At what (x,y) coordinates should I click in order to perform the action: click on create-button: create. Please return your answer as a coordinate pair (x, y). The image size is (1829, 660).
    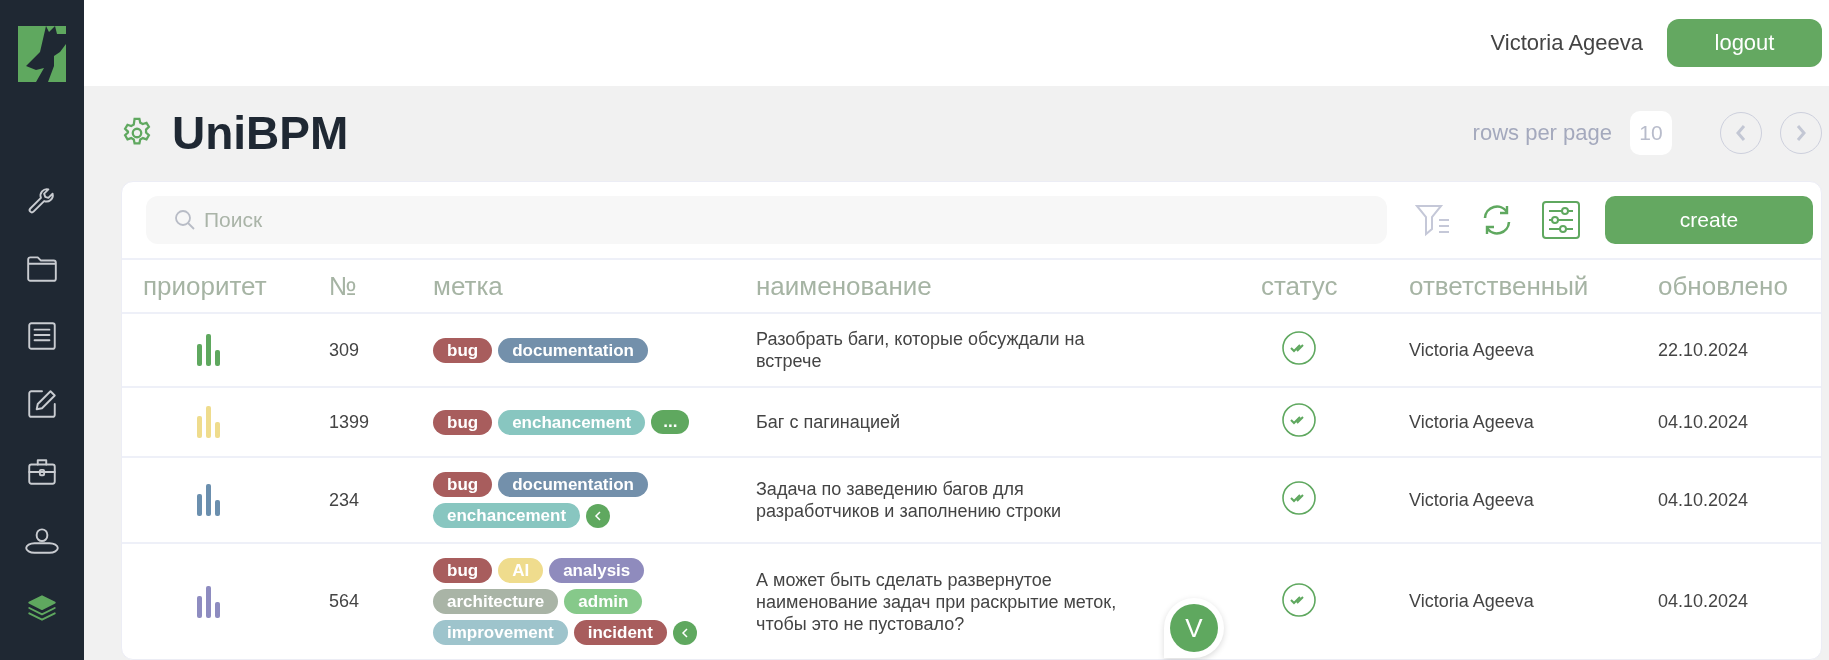
    Looking at the image, I should click on (1709, 220).